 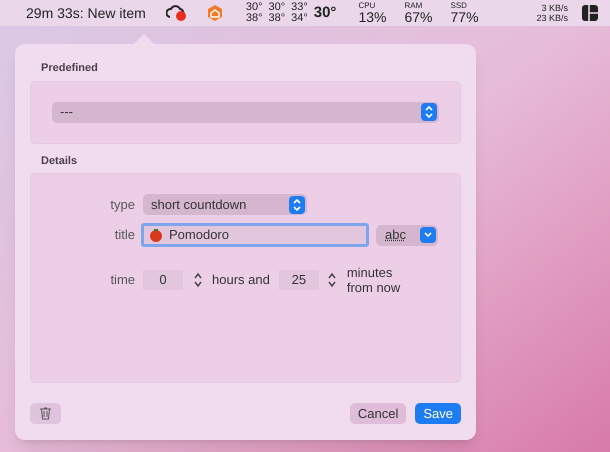 What do you see at coordinates (299, 7) in the screenshot?
I see `temperature-reading: 33°` at bounding box center [299, 7].